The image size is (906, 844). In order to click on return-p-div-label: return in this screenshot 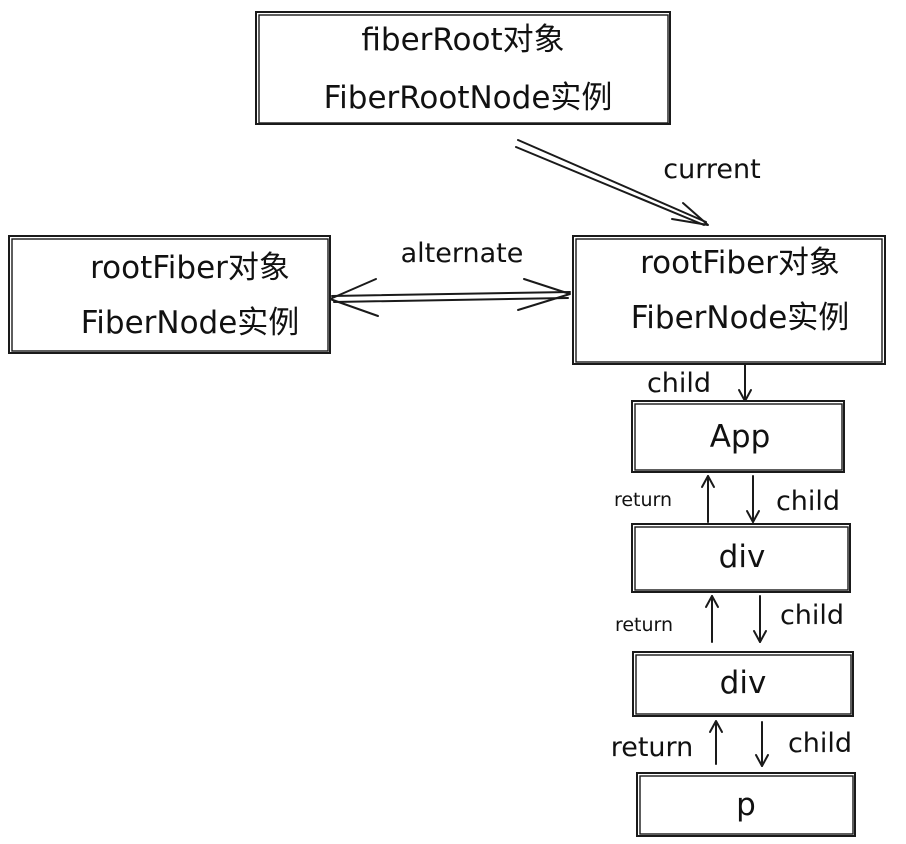, I will do `click(652, 747)`.